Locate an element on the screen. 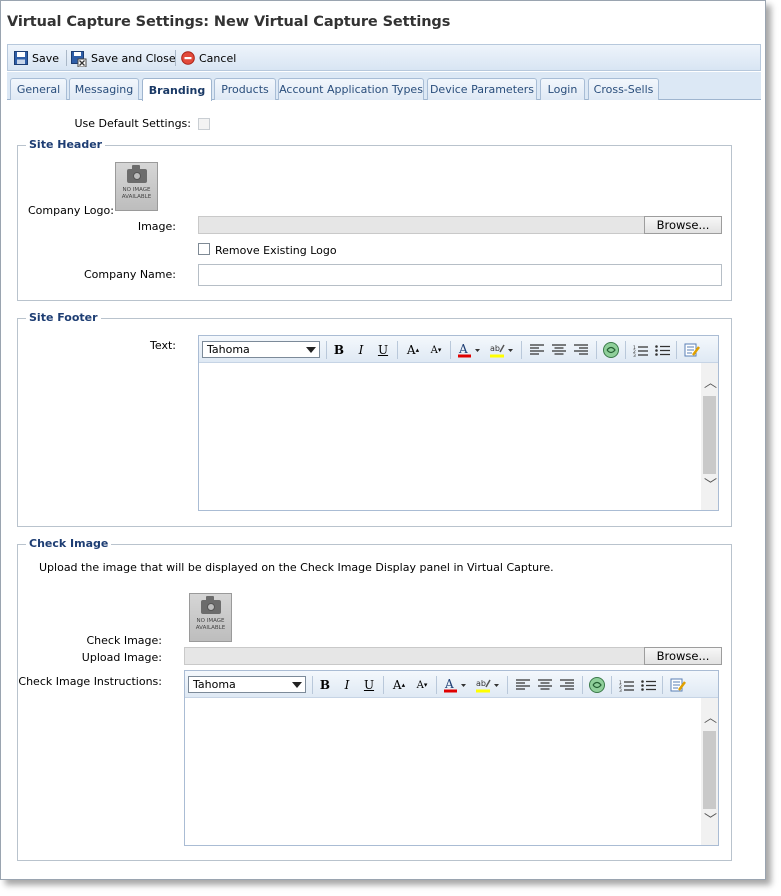 This screenshot has width=781, height=896. cancel-label: Cancel is located at coordinates (218, 58).